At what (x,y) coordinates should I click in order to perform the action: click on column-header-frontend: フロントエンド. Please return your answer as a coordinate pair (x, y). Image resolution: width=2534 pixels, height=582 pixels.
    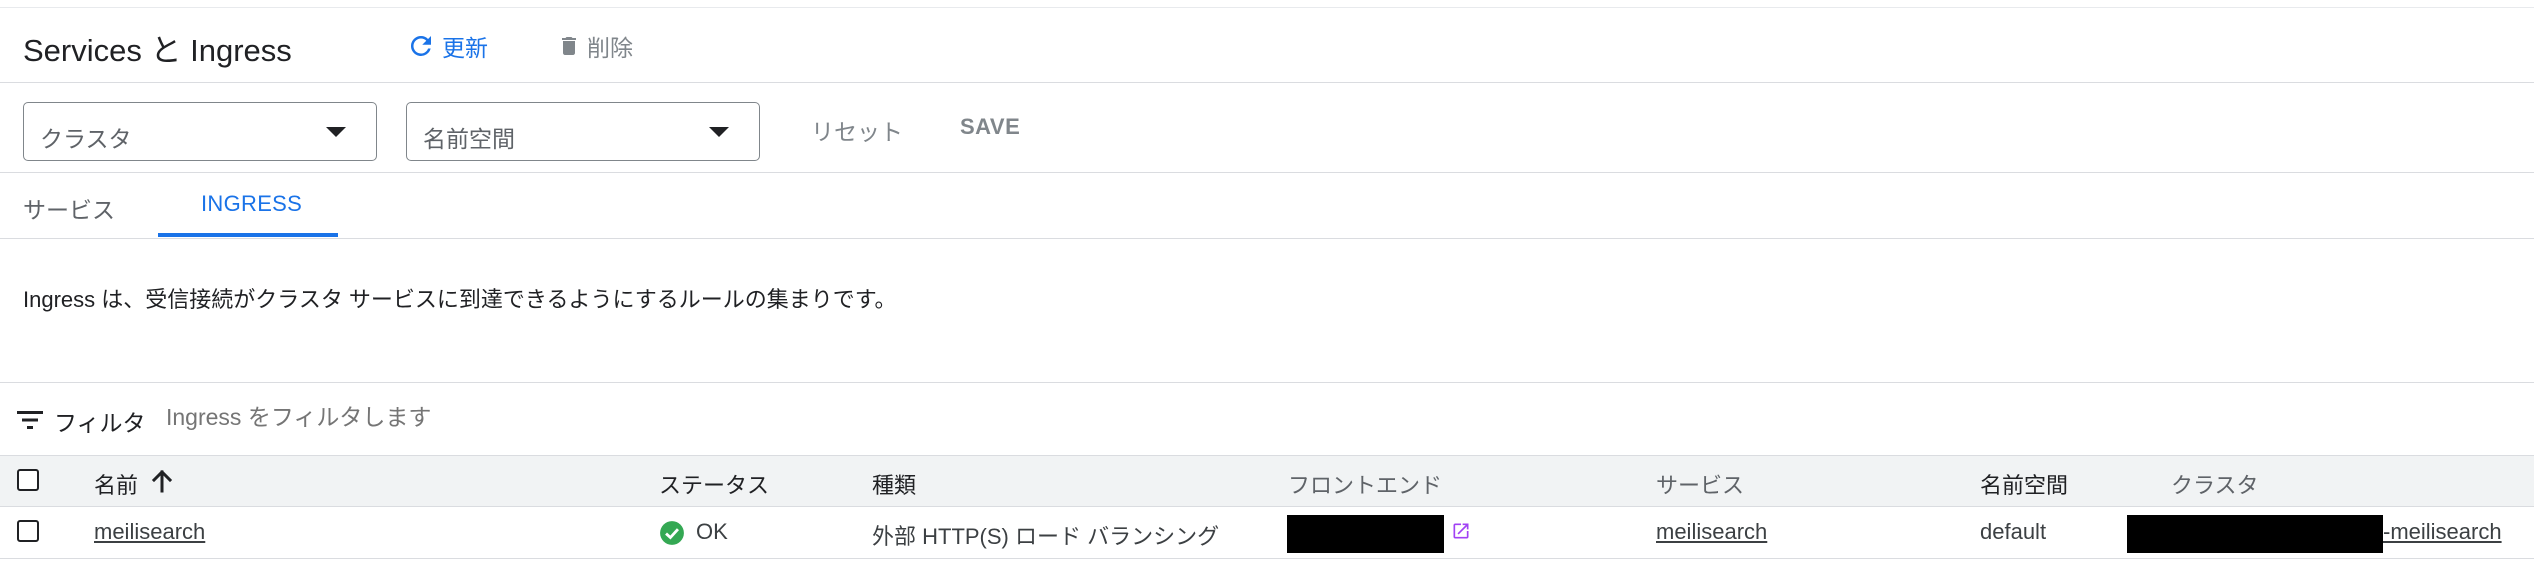
    Looking at the image, I should click on (1365, 485).